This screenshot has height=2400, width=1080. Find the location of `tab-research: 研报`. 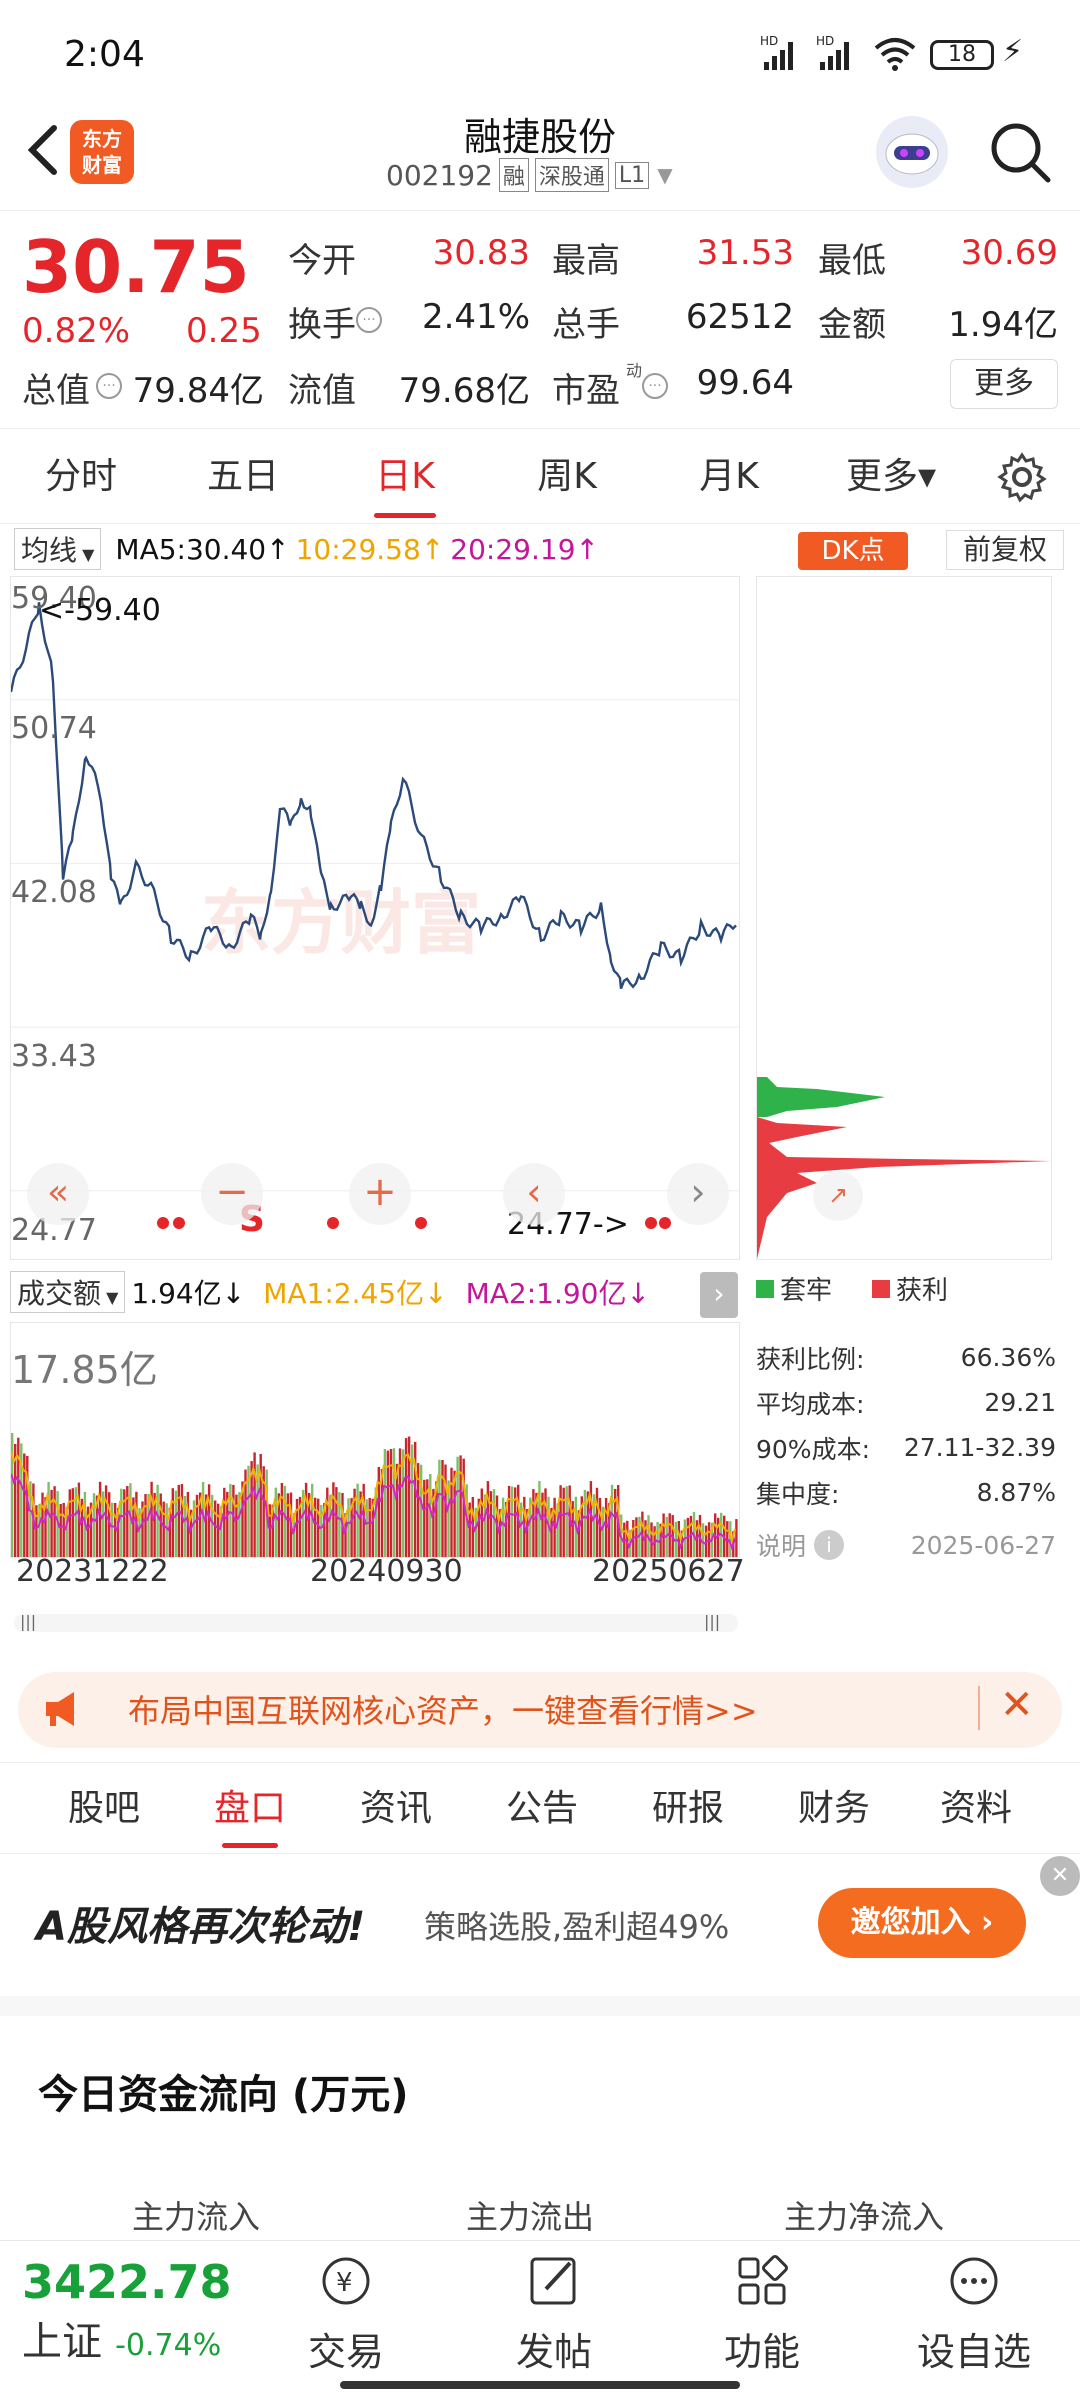

tab-research: 研报 is located at coordinates (688, 1809).